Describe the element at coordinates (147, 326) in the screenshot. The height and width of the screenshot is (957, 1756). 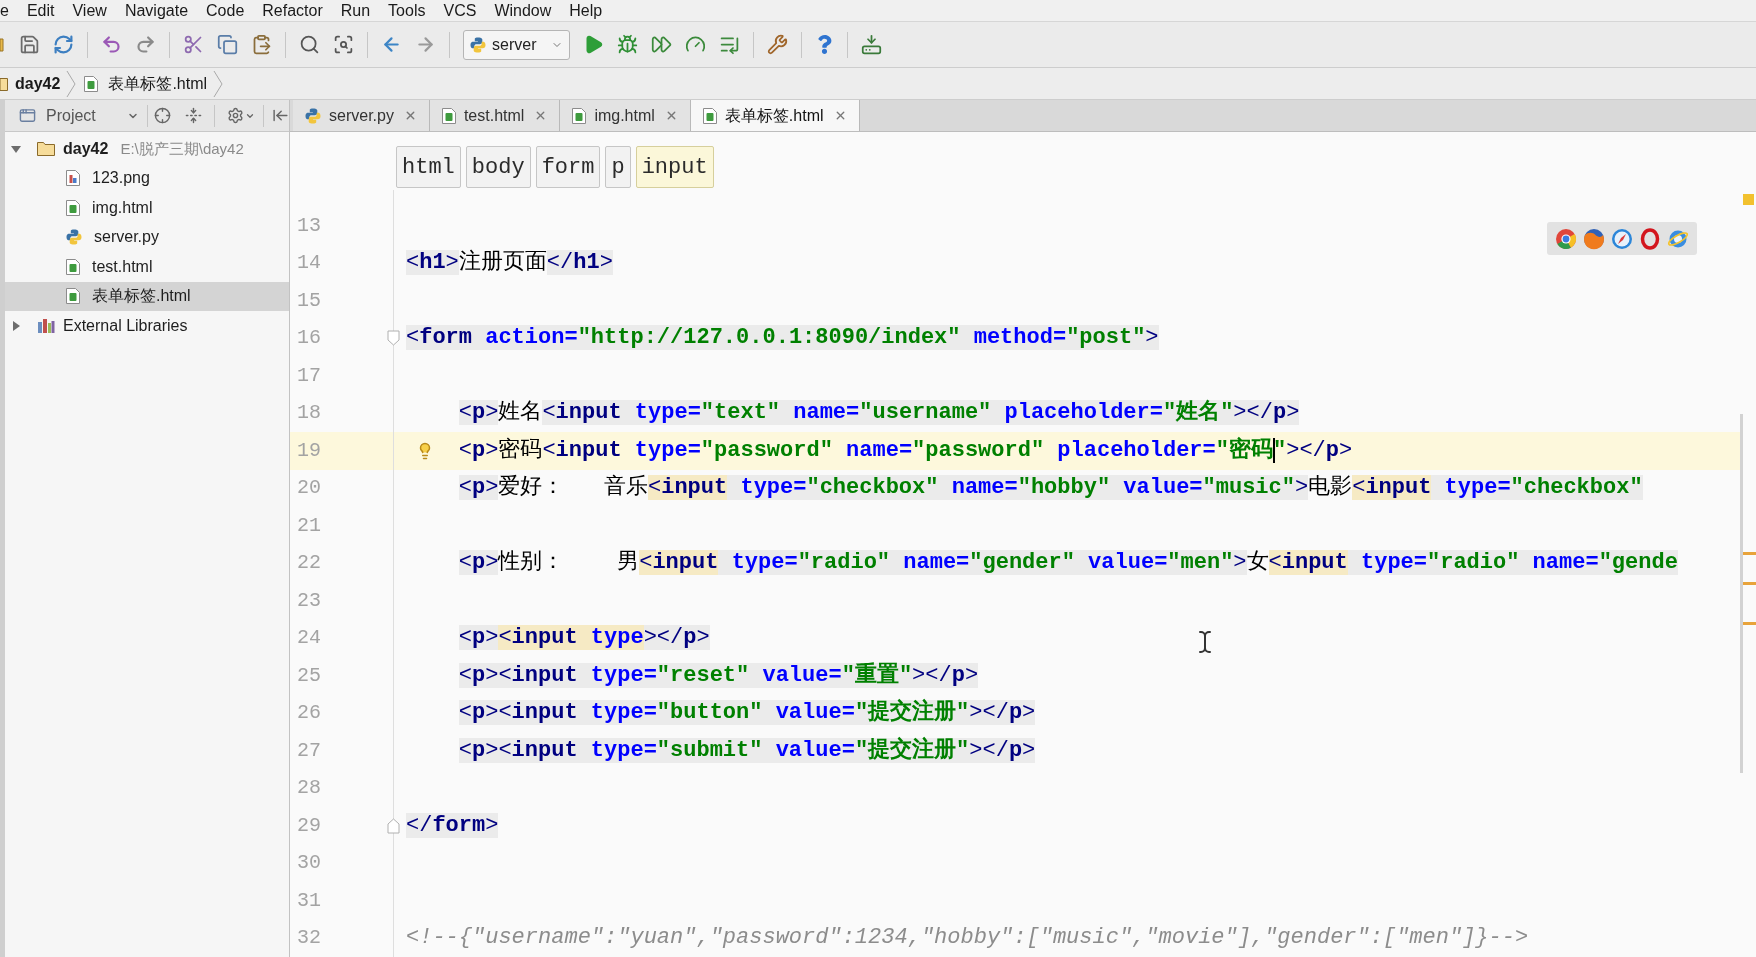
I see `tree-item: External Libraries` at that location.